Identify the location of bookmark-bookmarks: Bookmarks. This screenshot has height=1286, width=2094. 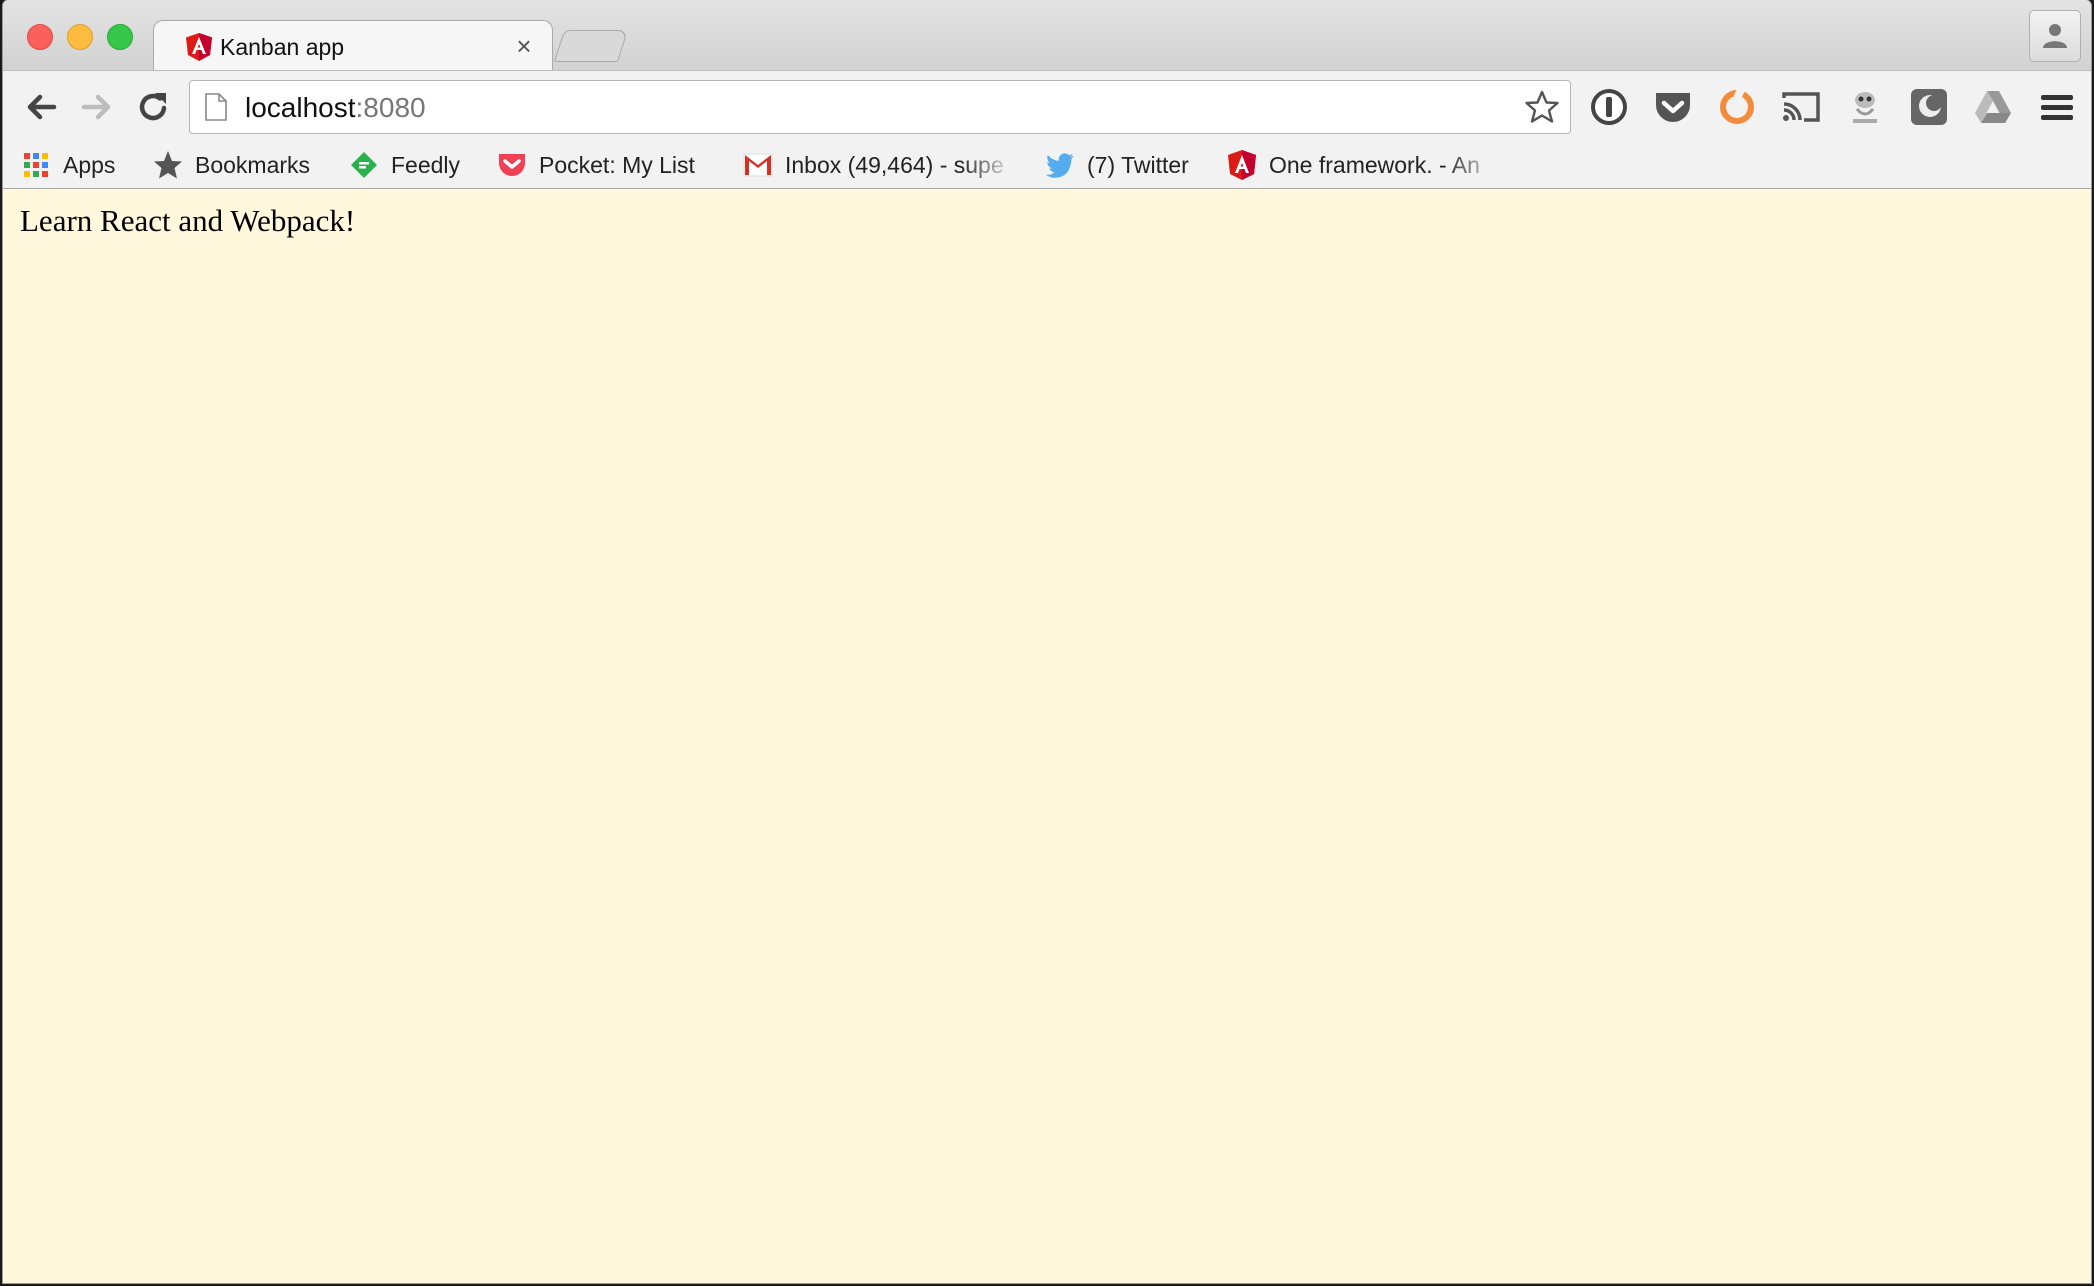
(231, 165).